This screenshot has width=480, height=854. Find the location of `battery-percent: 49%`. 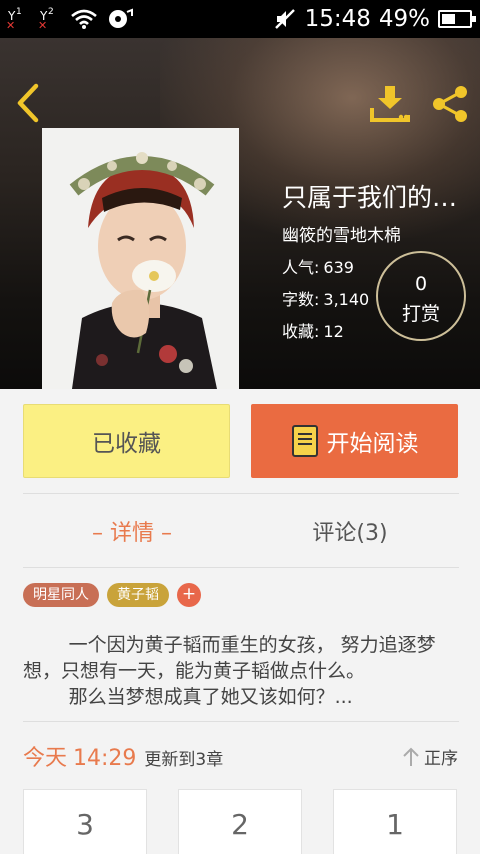

battery-percent: 49% is located at coordinates (404, 19).